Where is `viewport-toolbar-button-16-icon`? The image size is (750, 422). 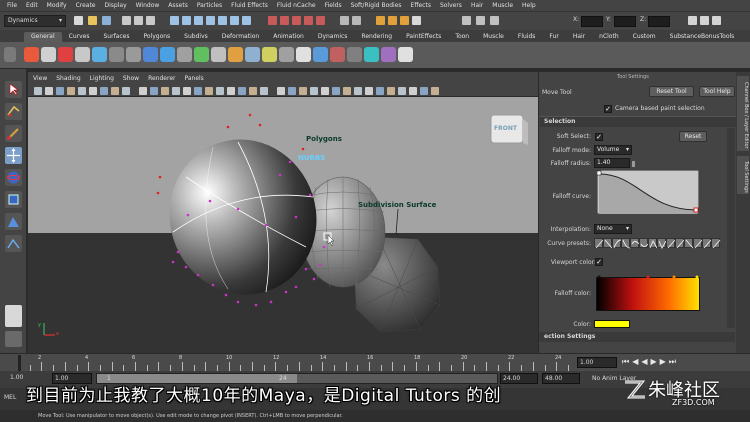
viewport-toolbar-button-16-icon is located at coordinates (209, 91).